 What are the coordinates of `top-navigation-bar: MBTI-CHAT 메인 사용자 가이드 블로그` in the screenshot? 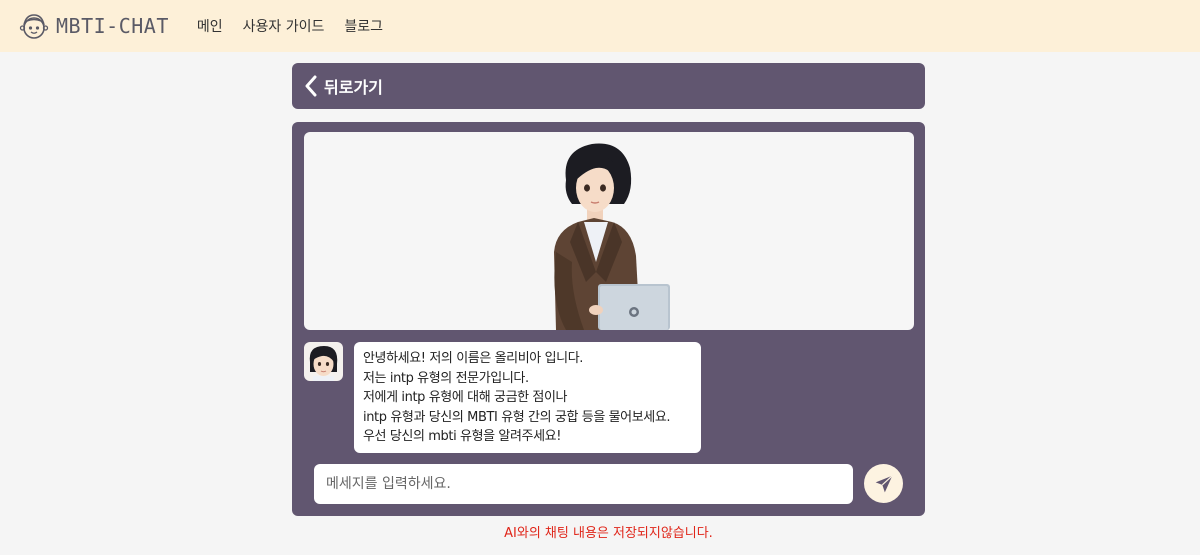 It's located at (600, 26).